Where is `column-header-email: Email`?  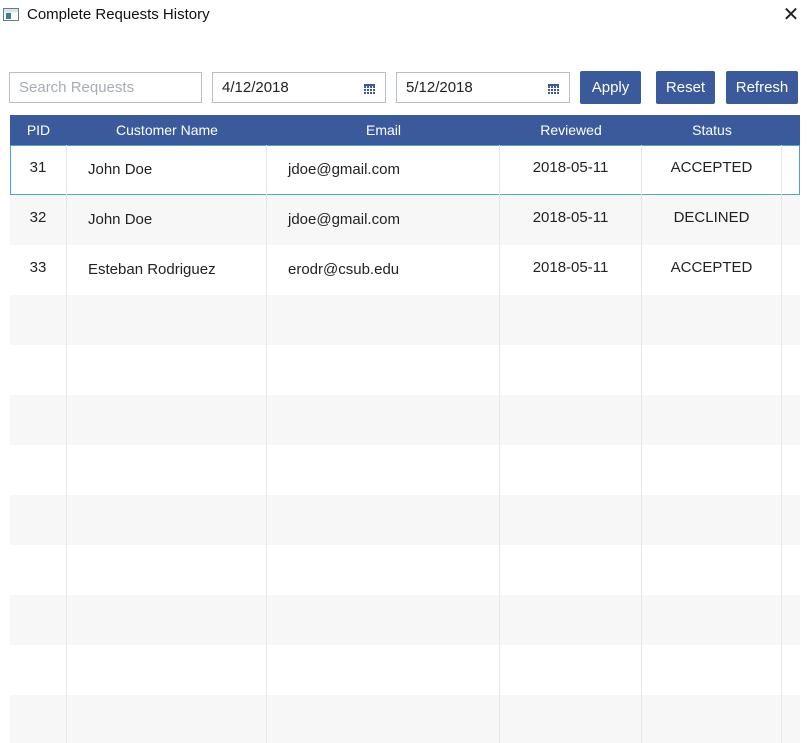 column-header-email: Email is located at coordinates (383, 130).